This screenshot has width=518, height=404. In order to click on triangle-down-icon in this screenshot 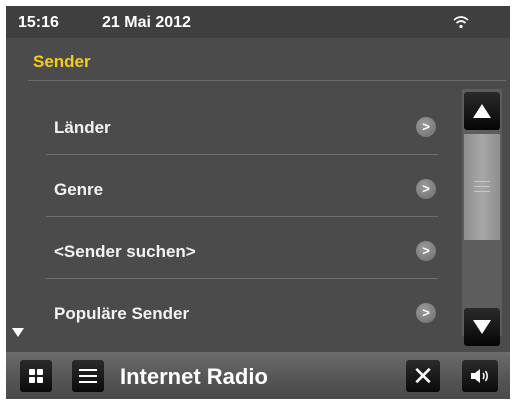, I will do `click(482, 327)`.